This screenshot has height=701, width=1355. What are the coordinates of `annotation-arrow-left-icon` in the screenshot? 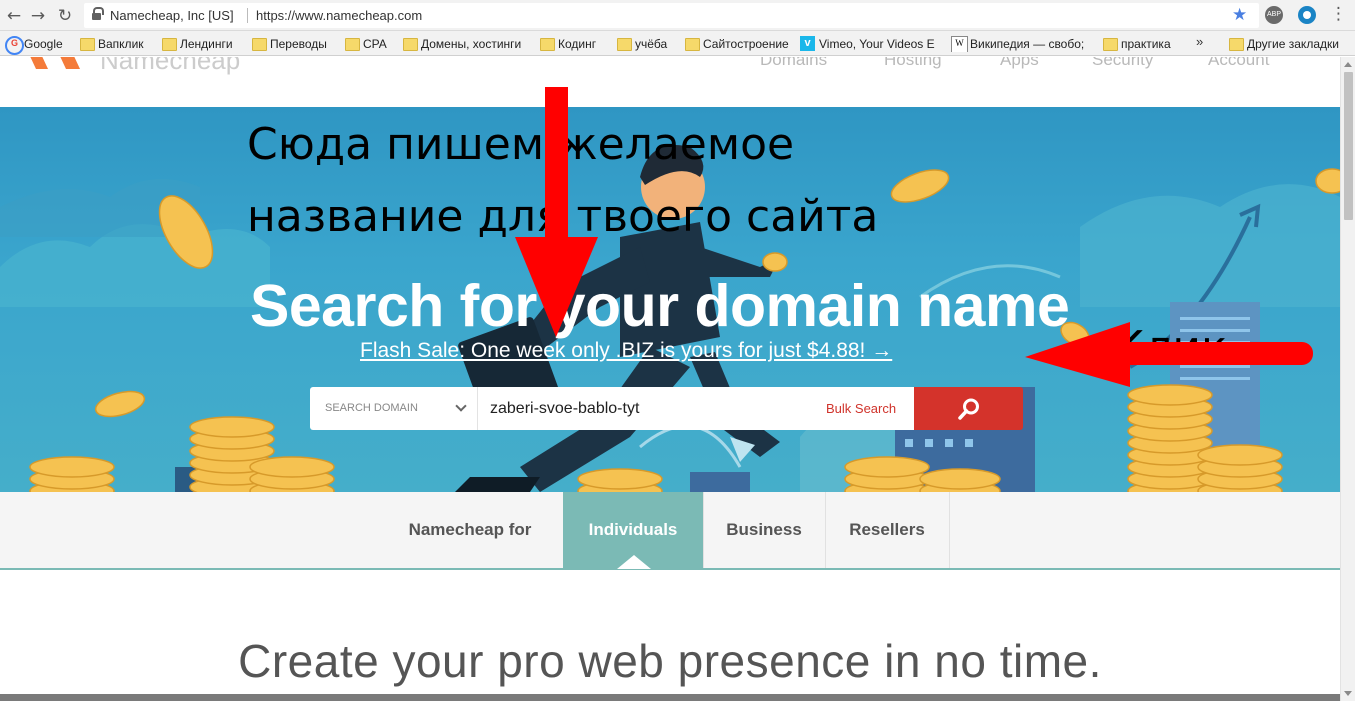 It's located at (1169, 354).